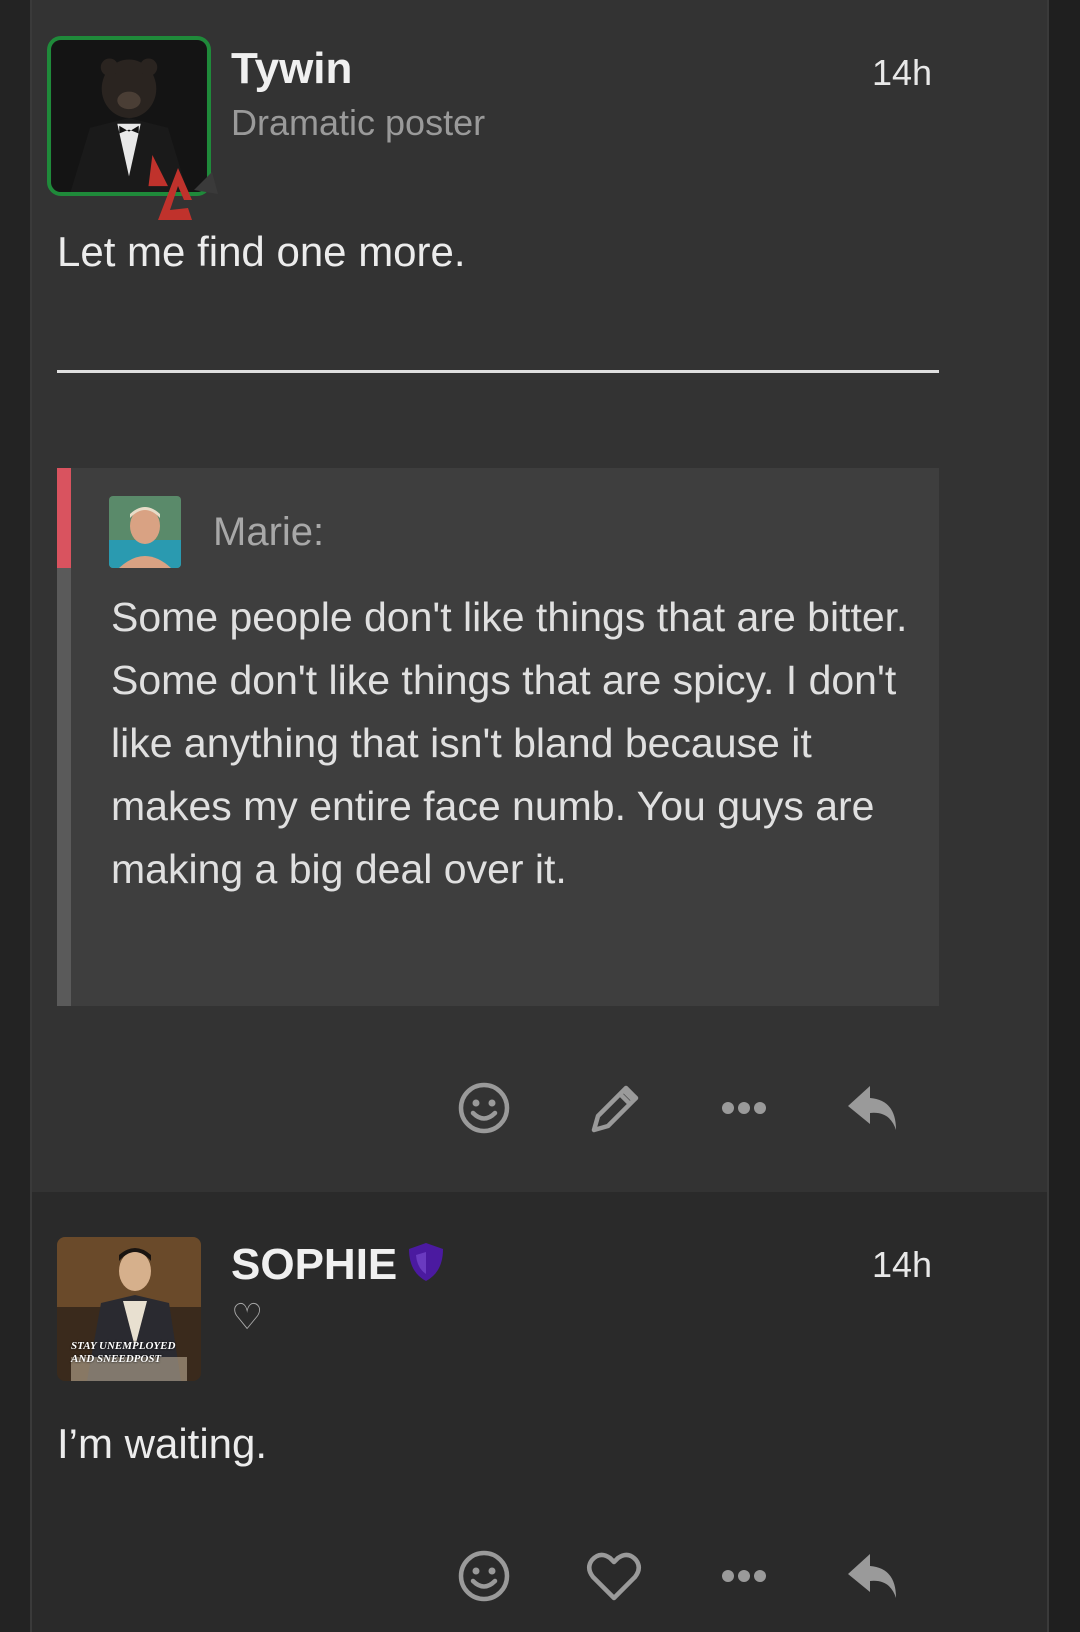 This screenshot has height=1632, width=1080. I want to click on avatar-caption: STAY UNEMPLOYED AND SNEEDPOST, so click(123, 1352).